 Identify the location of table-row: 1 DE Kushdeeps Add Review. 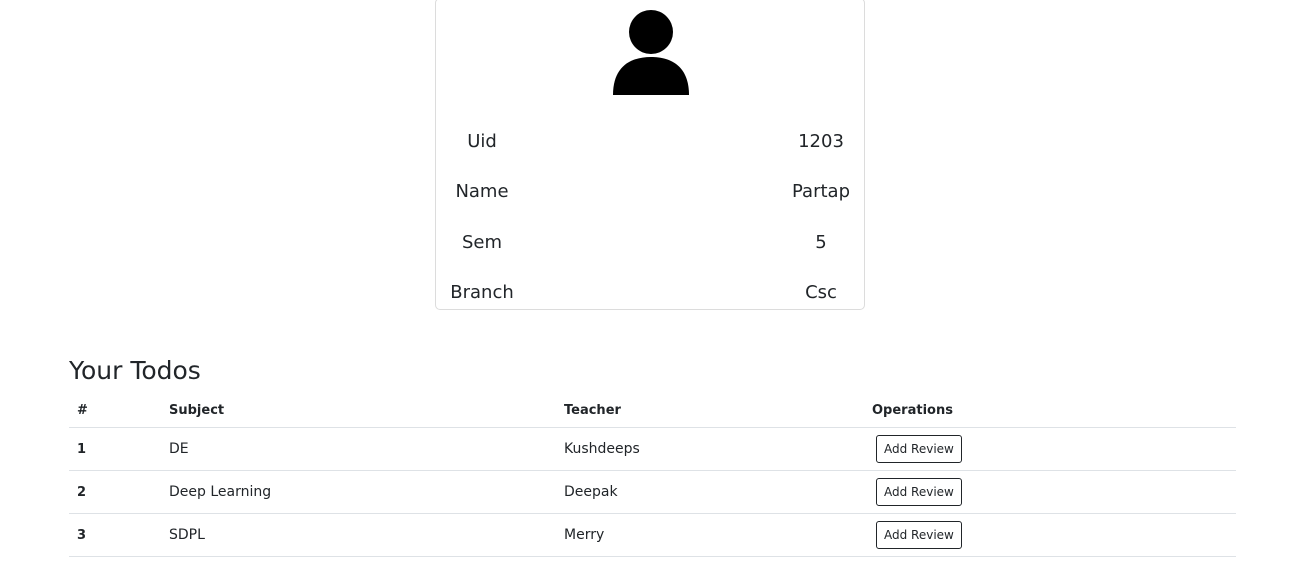
(652, 449).